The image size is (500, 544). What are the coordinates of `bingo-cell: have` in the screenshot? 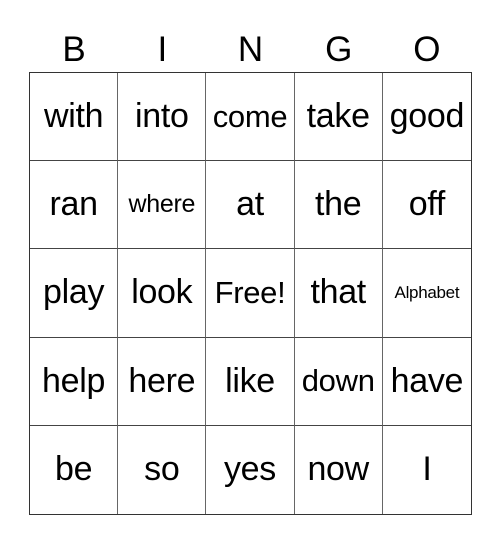 It's located at (426, 382).